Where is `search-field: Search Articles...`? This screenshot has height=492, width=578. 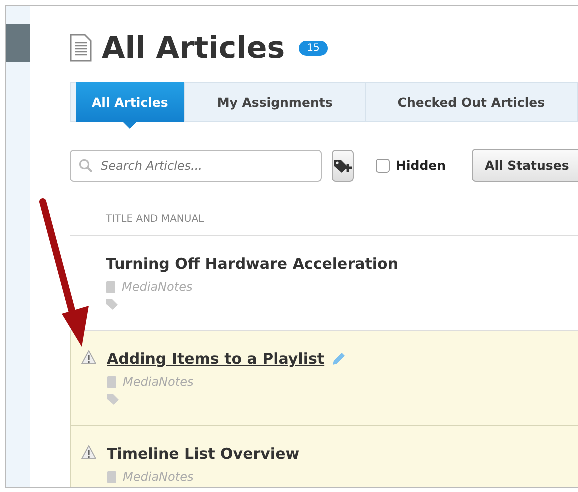 search-field: Search Articles... is located at coordinates (196, 166).